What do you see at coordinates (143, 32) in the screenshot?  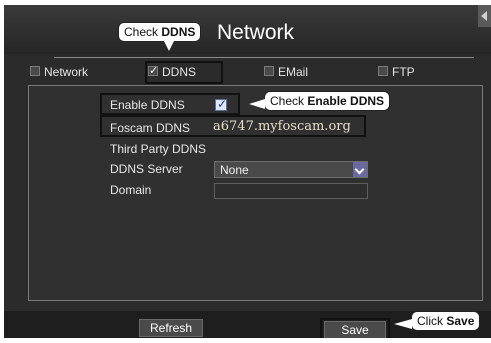 I see `callout-check-ddns-prefix: Check` at bounding box center [143, 32].